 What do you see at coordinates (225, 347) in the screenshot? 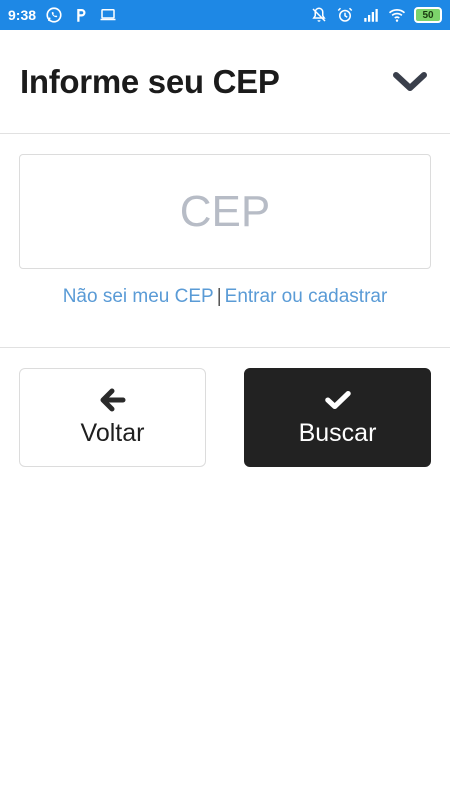
I see `divider` at bounding box center [225, 347].